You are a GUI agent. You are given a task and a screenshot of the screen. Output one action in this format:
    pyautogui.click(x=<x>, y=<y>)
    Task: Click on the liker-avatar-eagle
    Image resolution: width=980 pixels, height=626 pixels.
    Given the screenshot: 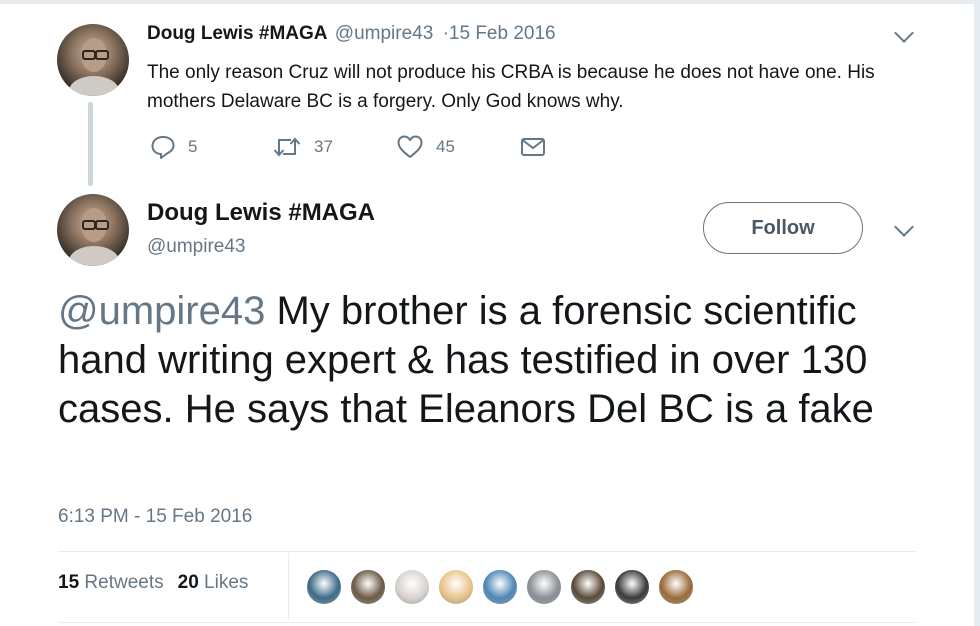 What is the action you would take?
    pyautogui.click(x=588, y=587)
    